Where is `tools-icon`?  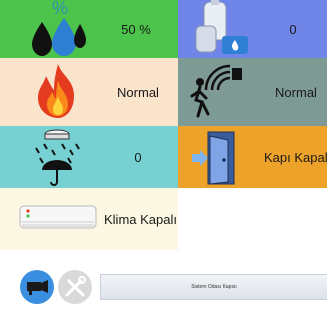 tools-icon is located at coordinates (75, 286).